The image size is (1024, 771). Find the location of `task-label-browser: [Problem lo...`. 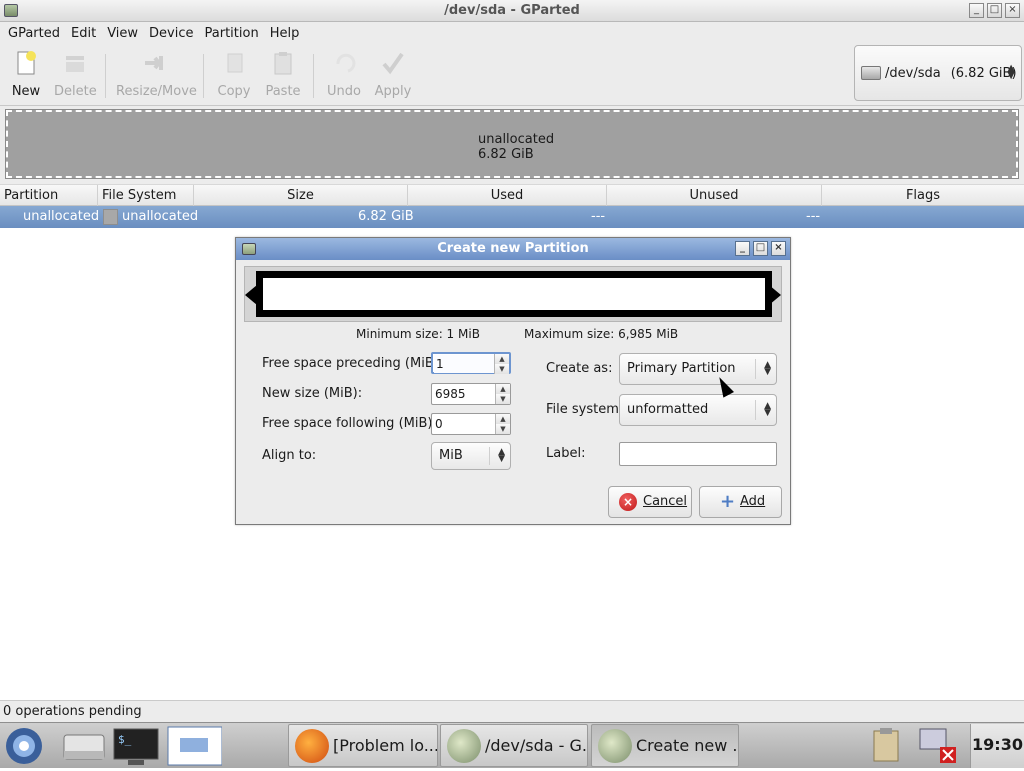

task-label-browser: [Problem lo... is located at coordinates (385, 745).